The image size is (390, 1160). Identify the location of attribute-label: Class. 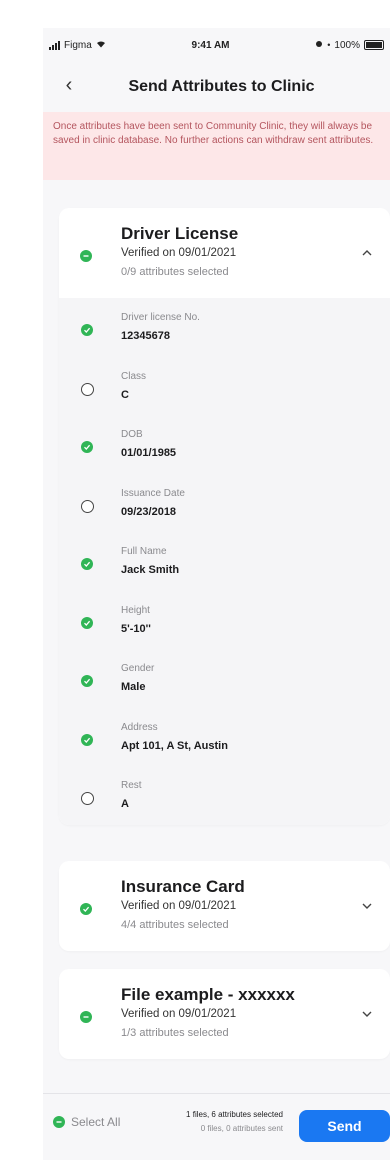
(134, 376).